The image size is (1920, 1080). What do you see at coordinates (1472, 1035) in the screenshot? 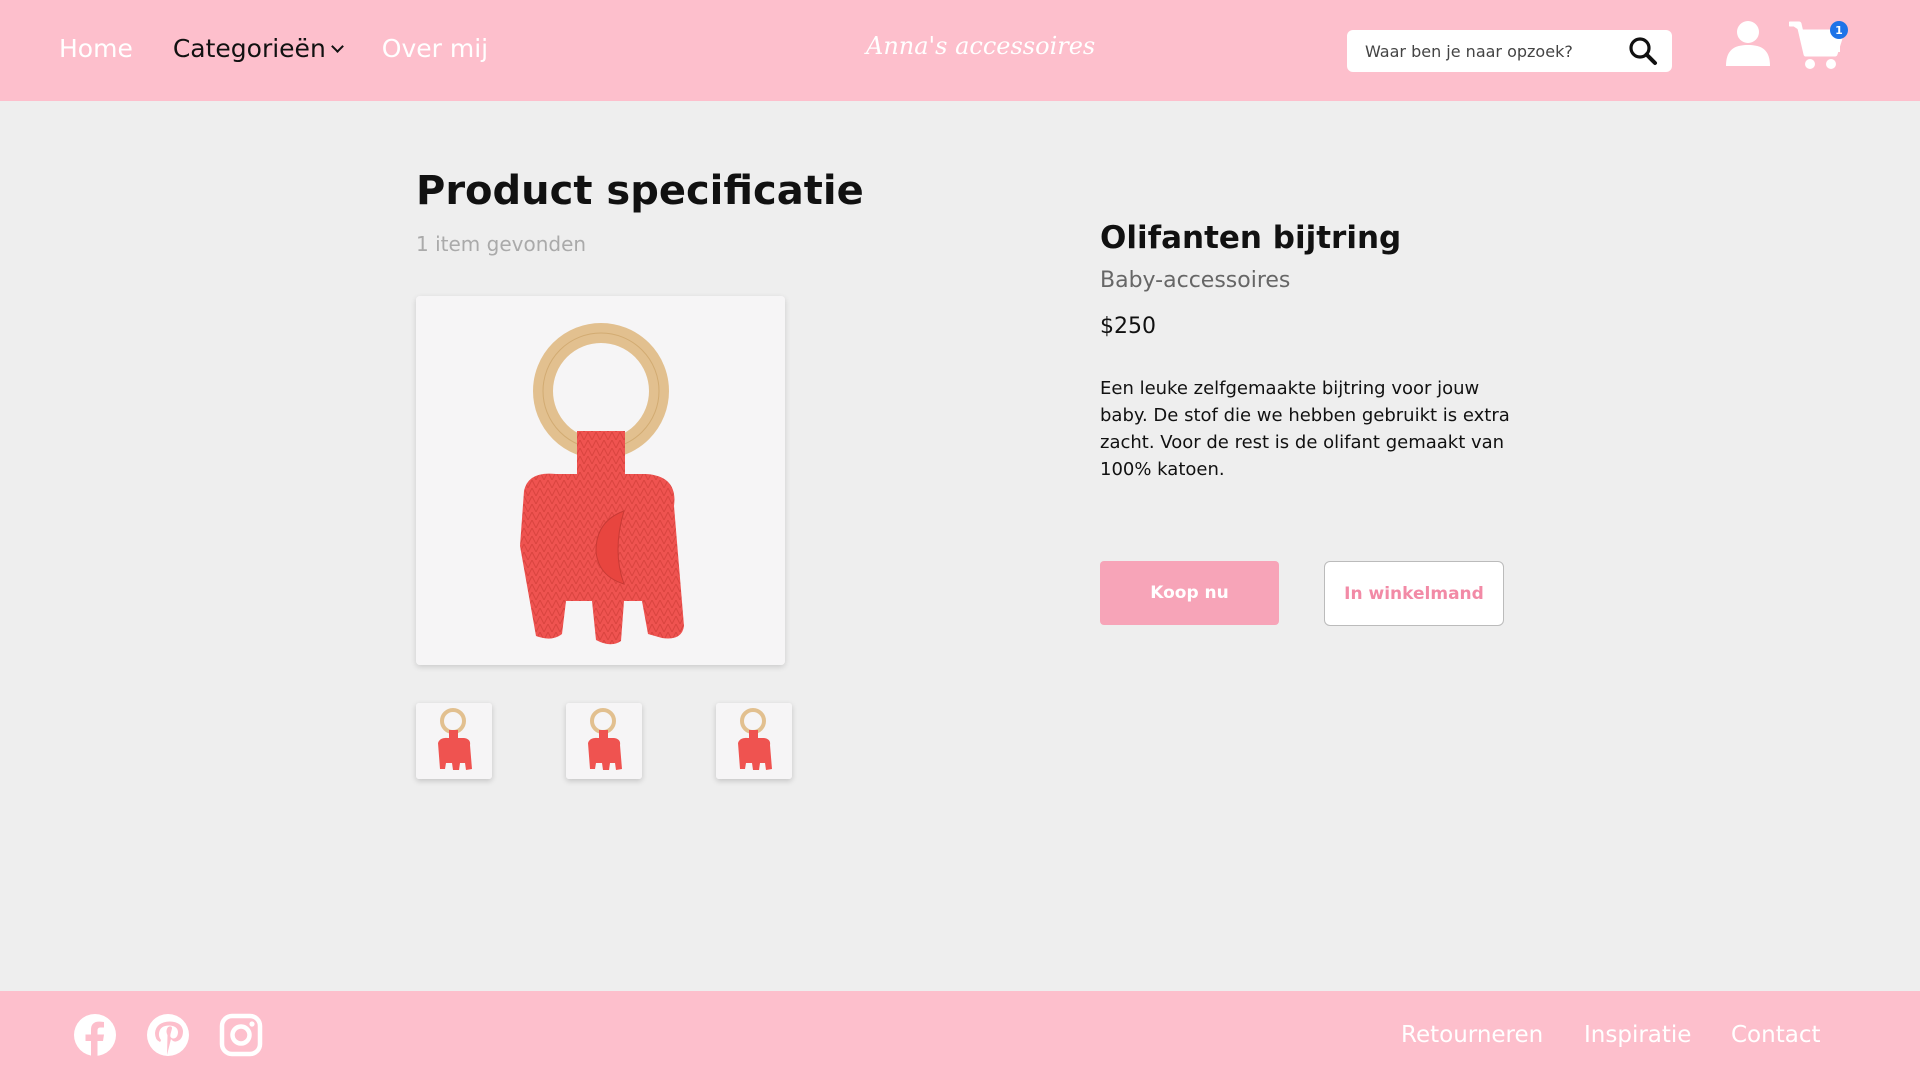
I see `footer-link-returns: Retourneren` at bounding box center [1472, 1035].